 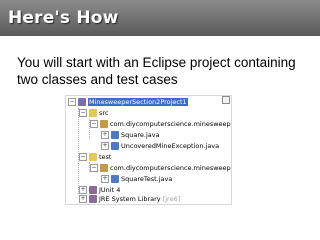 I want to click on tree-item-suffix: [jre6], so click(x=171, y=199).